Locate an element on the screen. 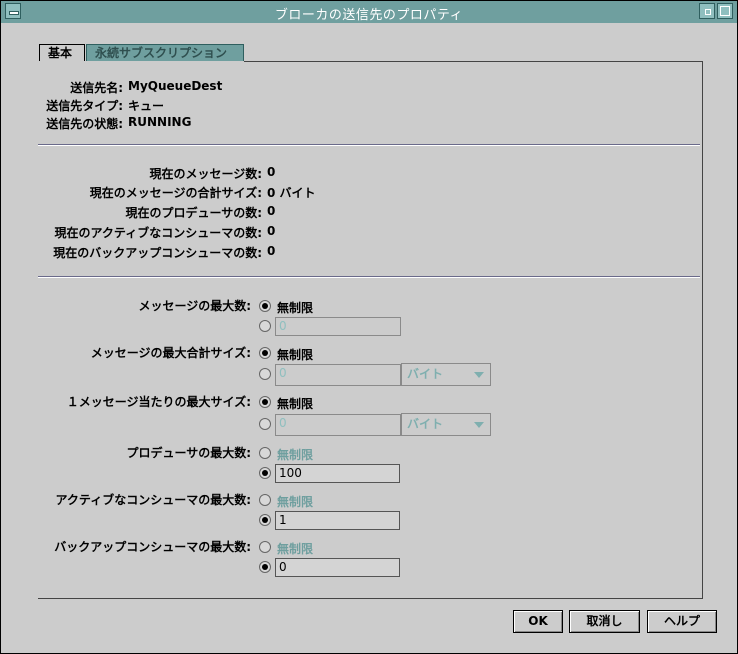  max-backup-consumers-unlimited-label: 無制限 is located at coordinates (295, 548).